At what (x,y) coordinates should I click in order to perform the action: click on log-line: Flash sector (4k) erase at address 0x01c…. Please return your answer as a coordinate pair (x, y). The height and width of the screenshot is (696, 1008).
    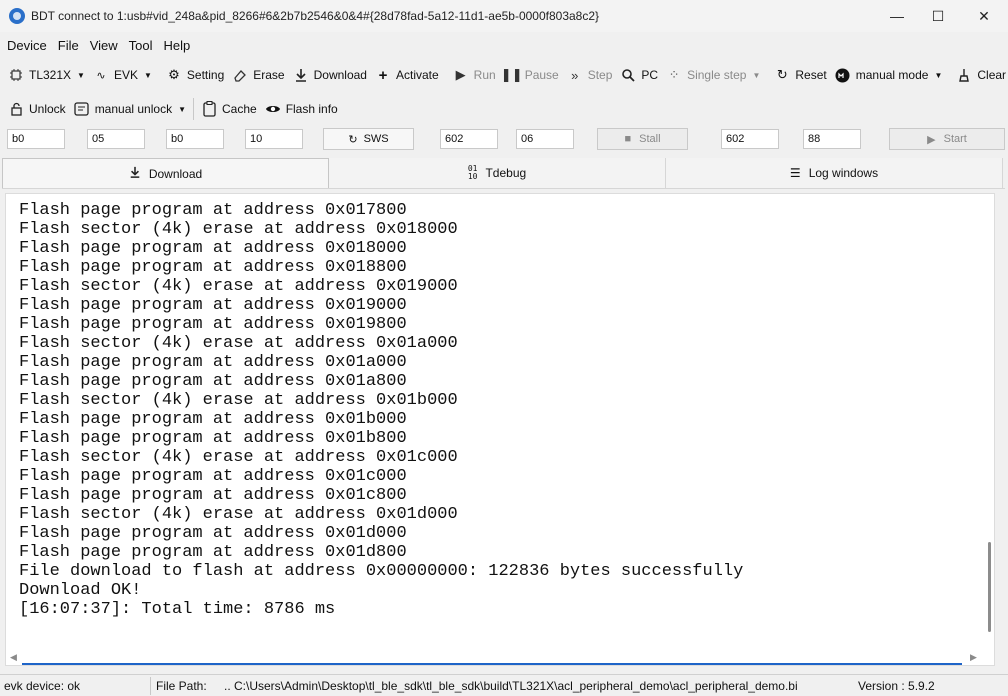
    Looking at the image, I should click on (238, 457).